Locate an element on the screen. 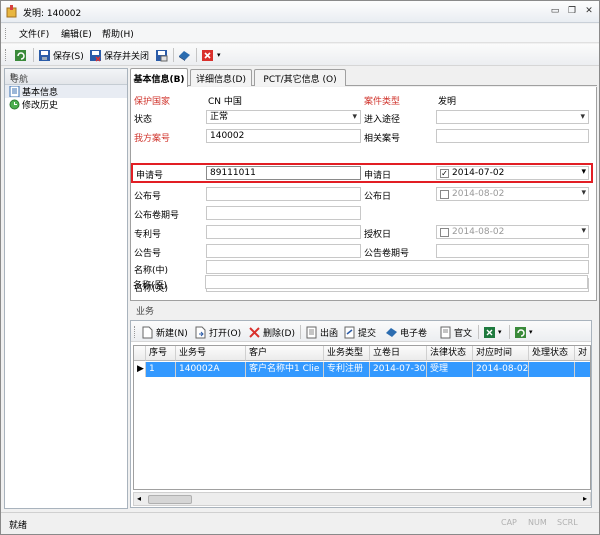 The image size is (600, 535). our-ref-input: 140002 is located at coordinates (283, 136).